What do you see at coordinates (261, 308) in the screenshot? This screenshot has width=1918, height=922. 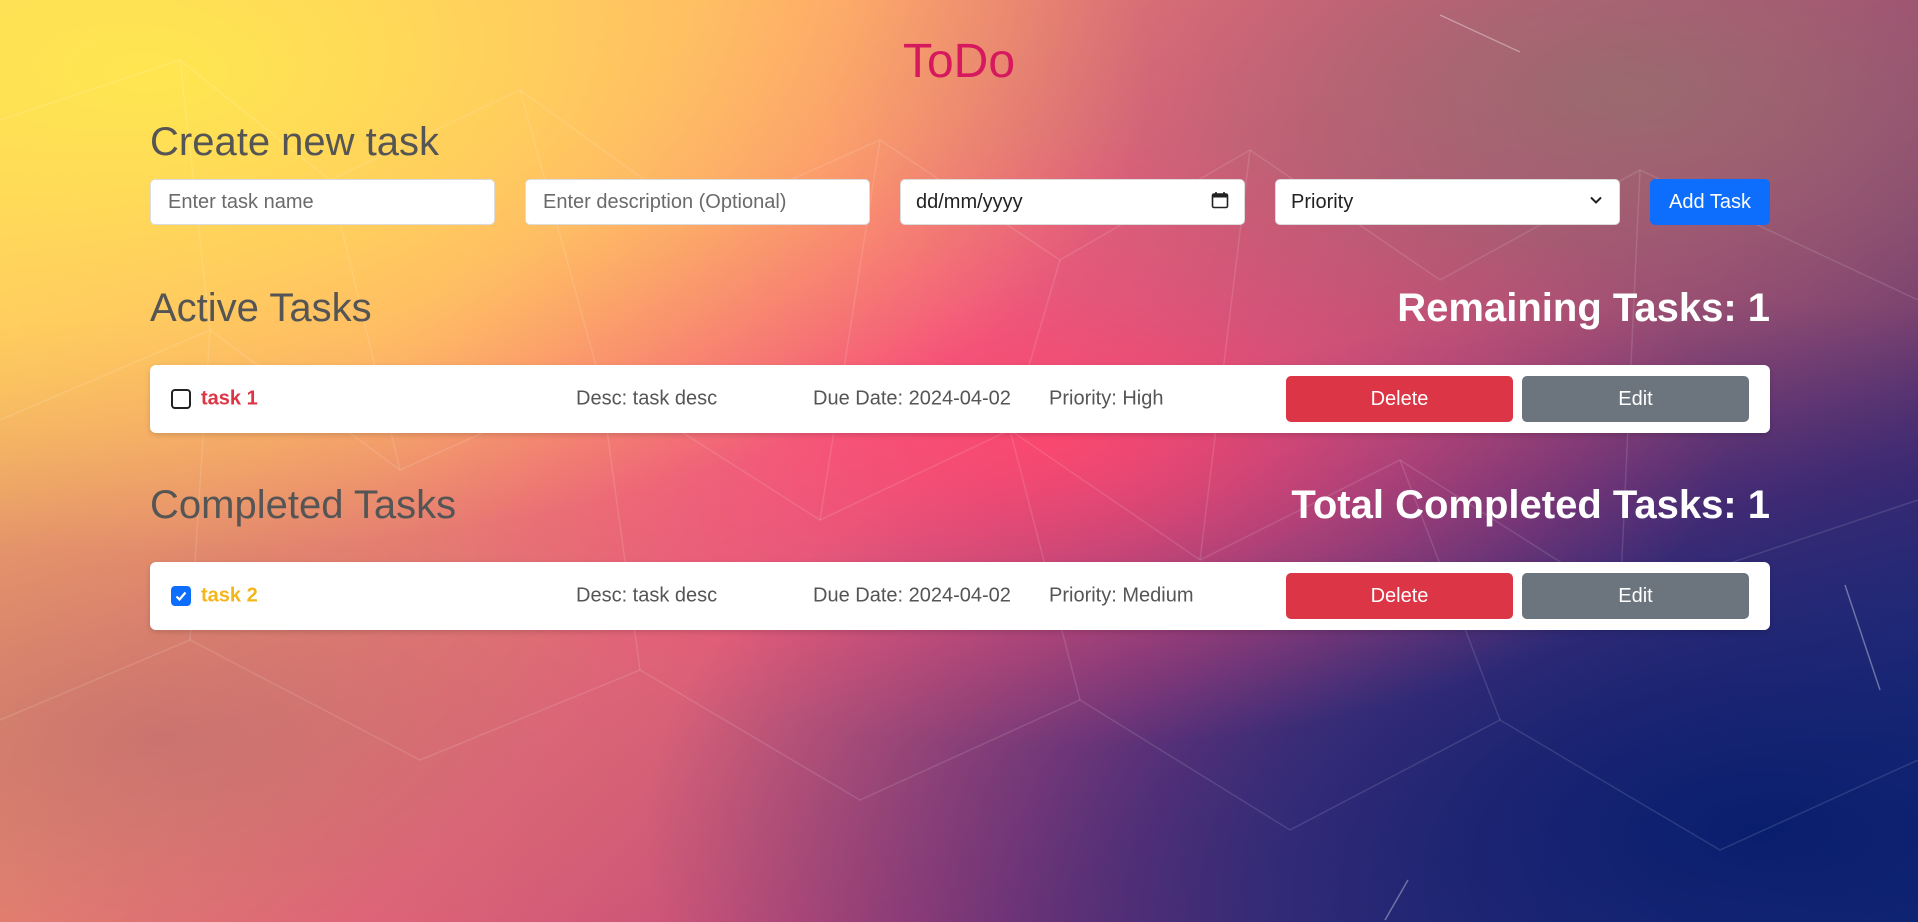 I see `active-tasks-heading: Active Tasks` at bounding box center [261, 308].